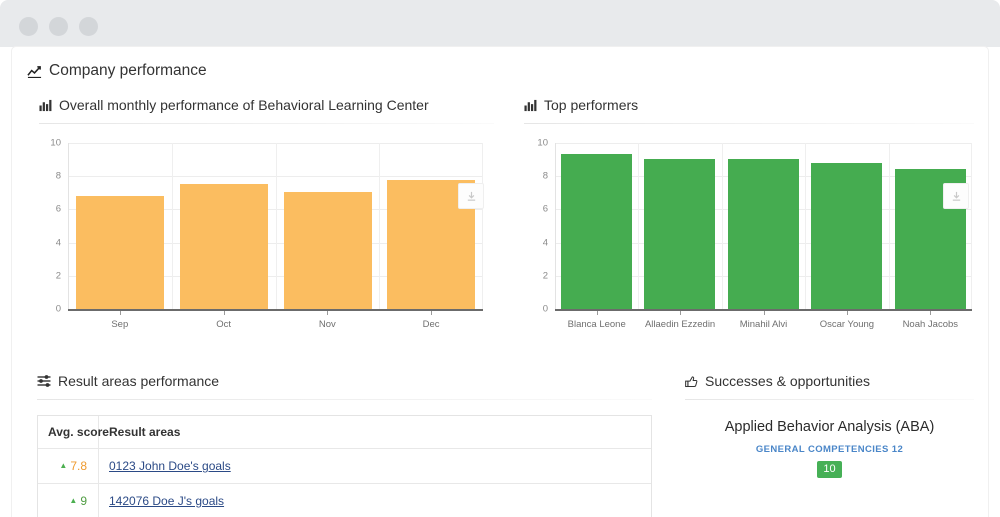 Image resolution: width=1000 pixels, height=517 pixels. I want to click on x-tick-sep: Sep, so click(120, 324).